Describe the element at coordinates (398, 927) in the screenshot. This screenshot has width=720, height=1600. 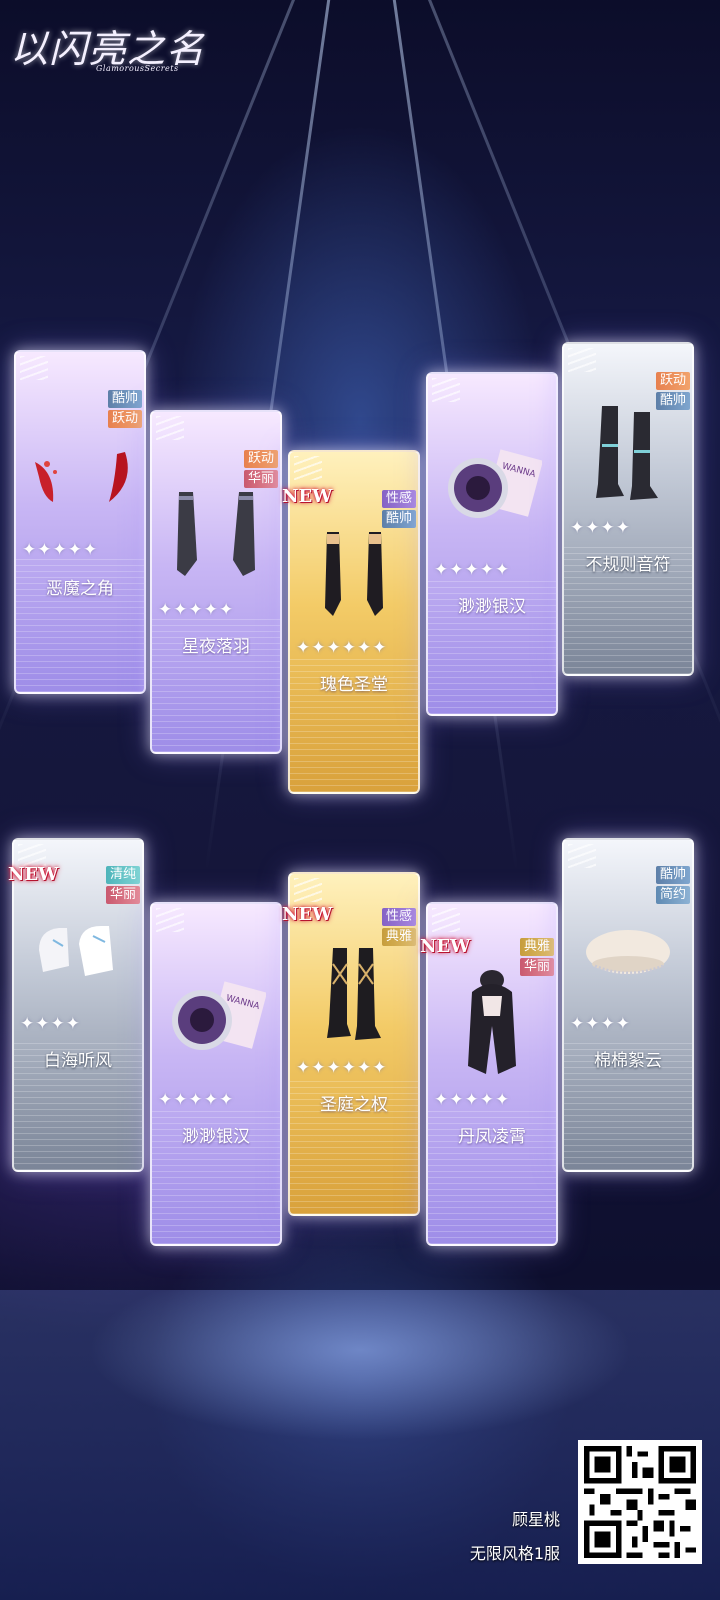
I see `style-tags: 性感 典雅` at that location.